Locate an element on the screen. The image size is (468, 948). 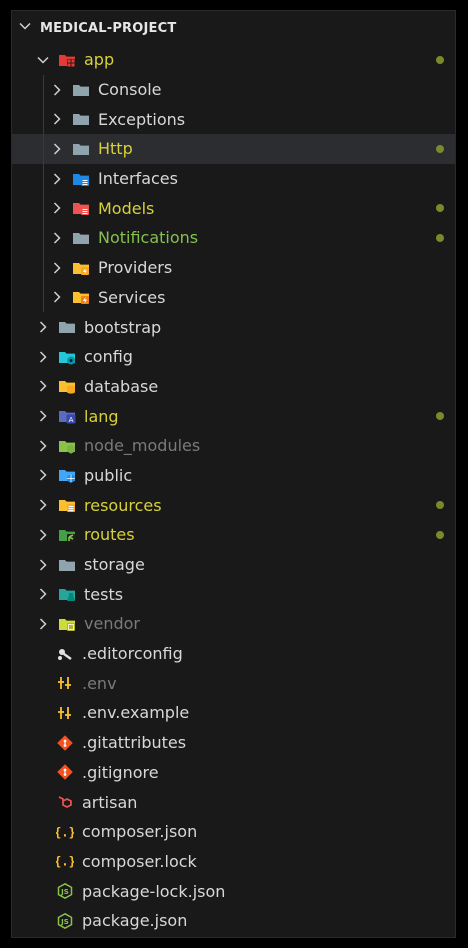
tree-item-label: artisan is located at coordinates (110, 802).